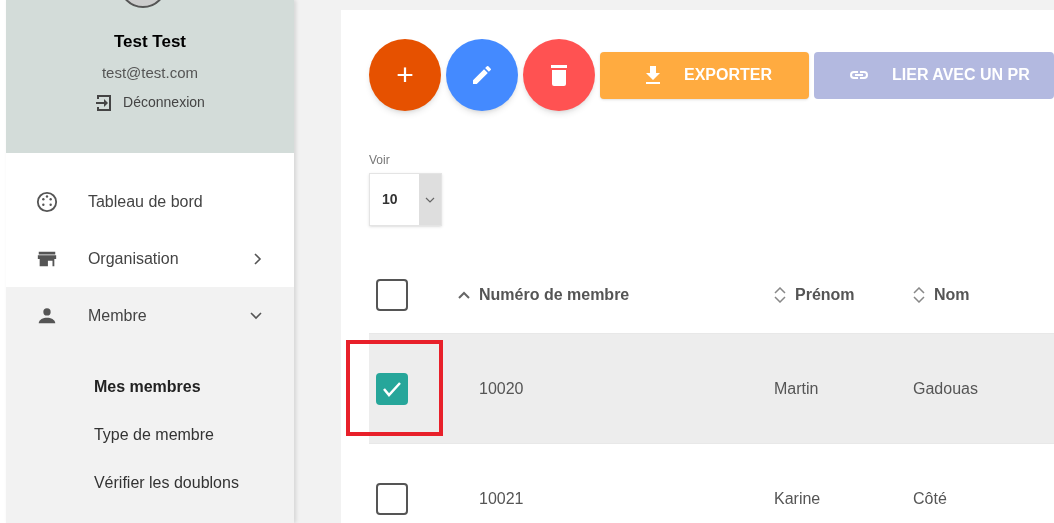 Image resolution: width=1054 pixels, height=523 pixels. Describe the element at coordinates (149, 435) in the screenshot. I see `submenu-item: Type de membre` at that location.